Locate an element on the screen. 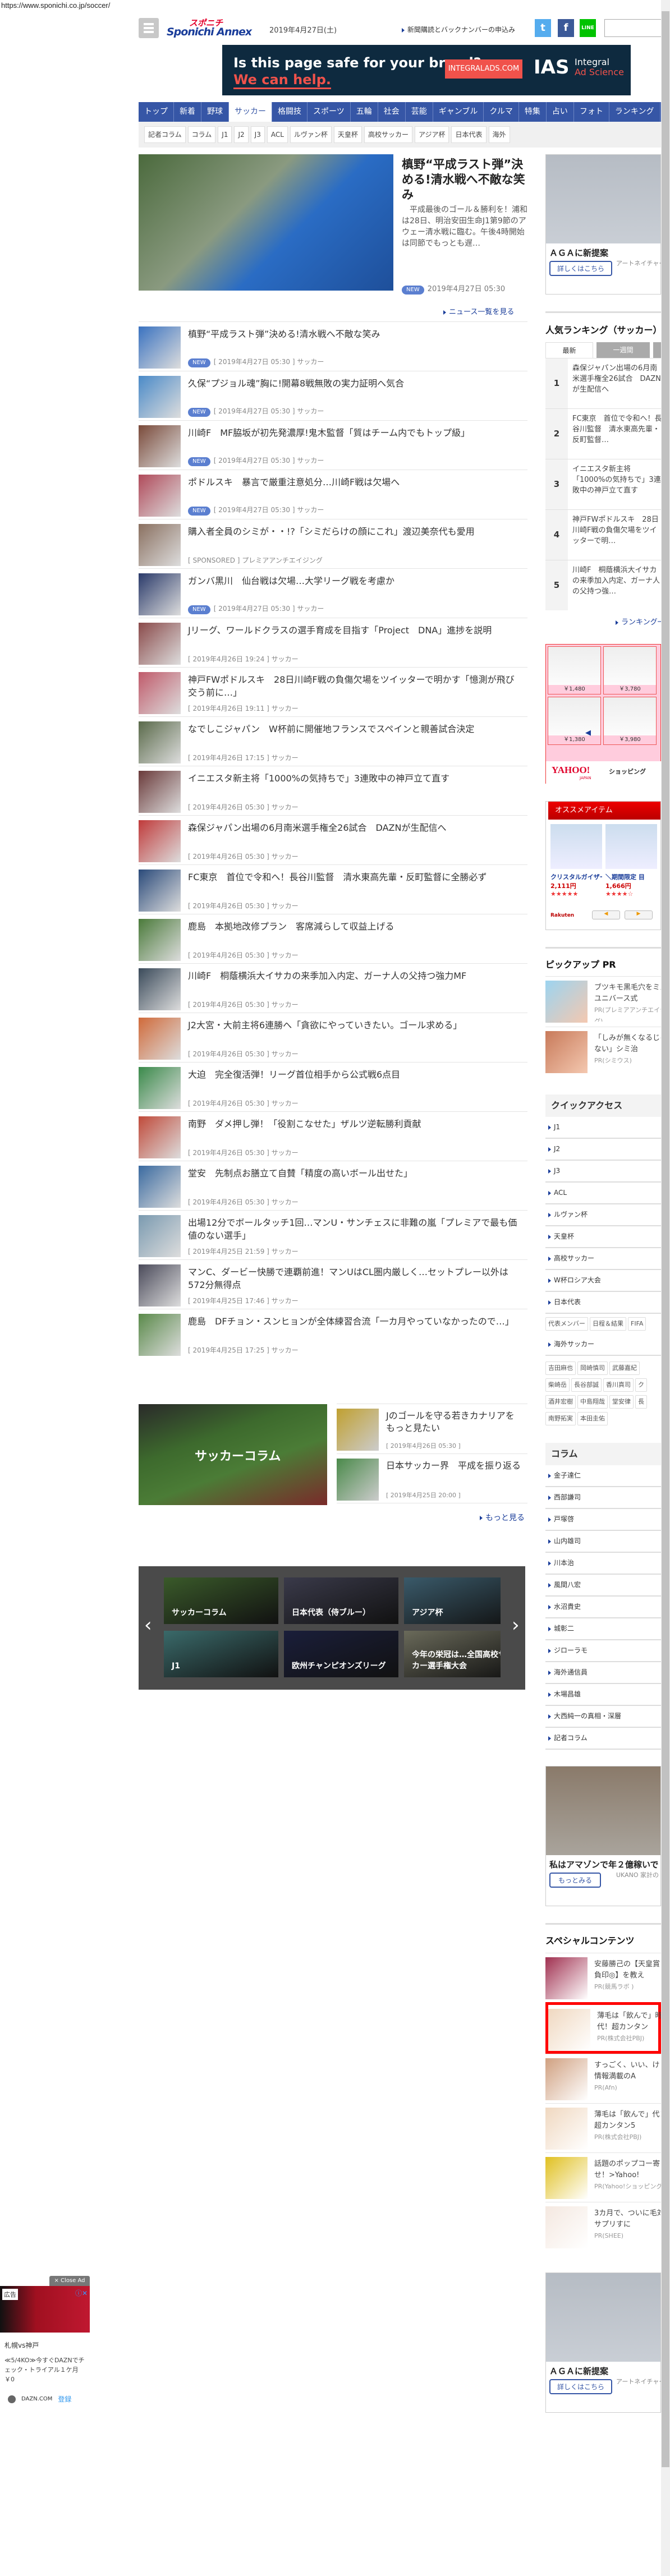 This screenshot has width=670, height=2576. quick-access-item: 川本治 is located at coordinates (603, 1564).